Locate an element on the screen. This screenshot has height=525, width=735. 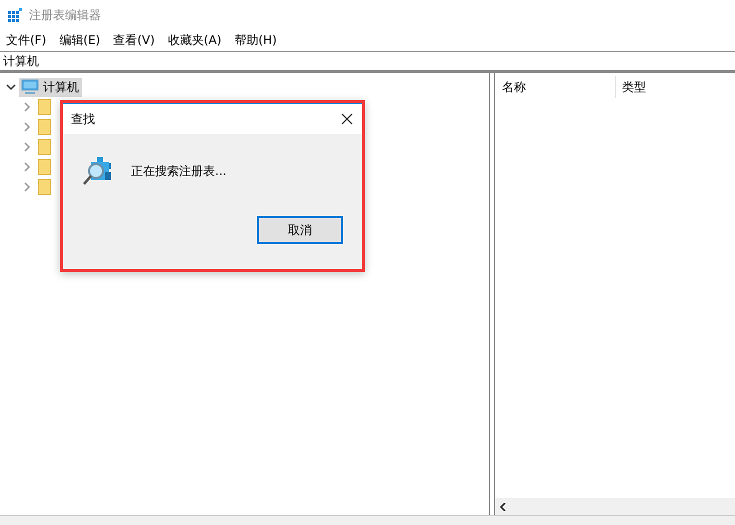
menu-item: 帮助(H) is located at coordinates (255, 40).